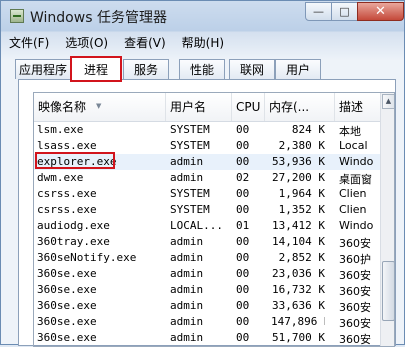 This screenshot has height=347, width=405. Describe the element at coordinates (301, 193) in the screenshot. I see `process-memory: 1,964 K` at that location.